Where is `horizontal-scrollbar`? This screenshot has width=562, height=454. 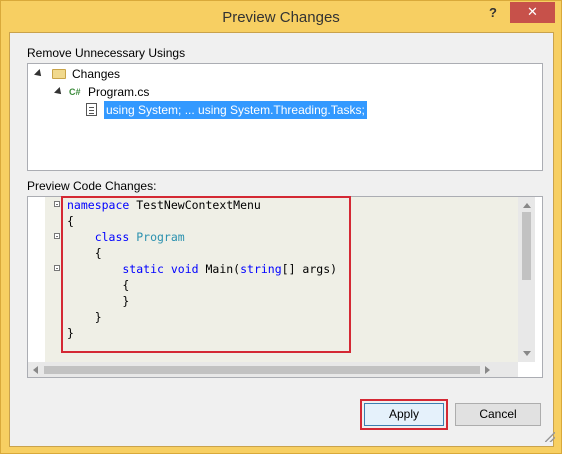
horizontal-scrollbar is located at coordinates (273, 369).